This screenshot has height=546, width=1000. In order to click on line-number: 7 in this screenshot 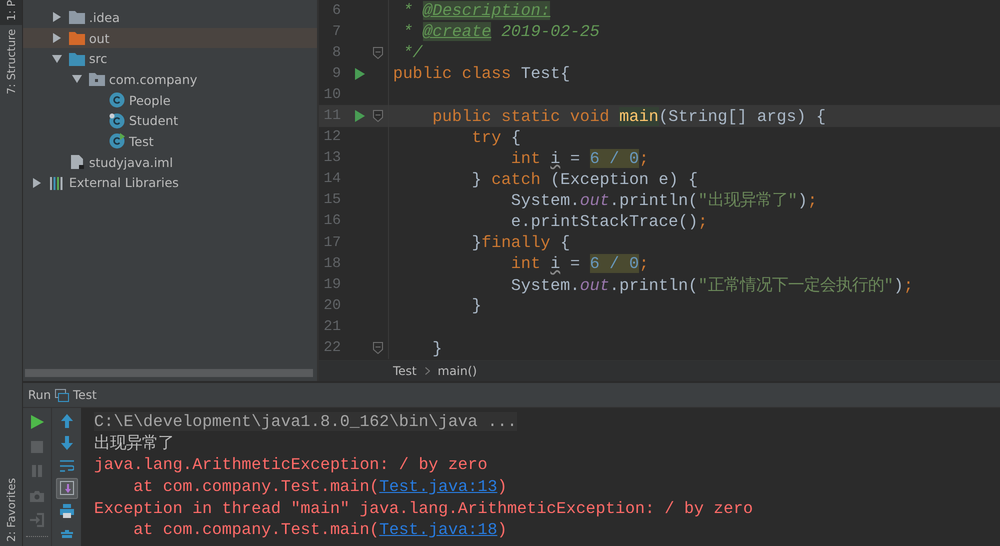, I will do `click(336, 32)`.